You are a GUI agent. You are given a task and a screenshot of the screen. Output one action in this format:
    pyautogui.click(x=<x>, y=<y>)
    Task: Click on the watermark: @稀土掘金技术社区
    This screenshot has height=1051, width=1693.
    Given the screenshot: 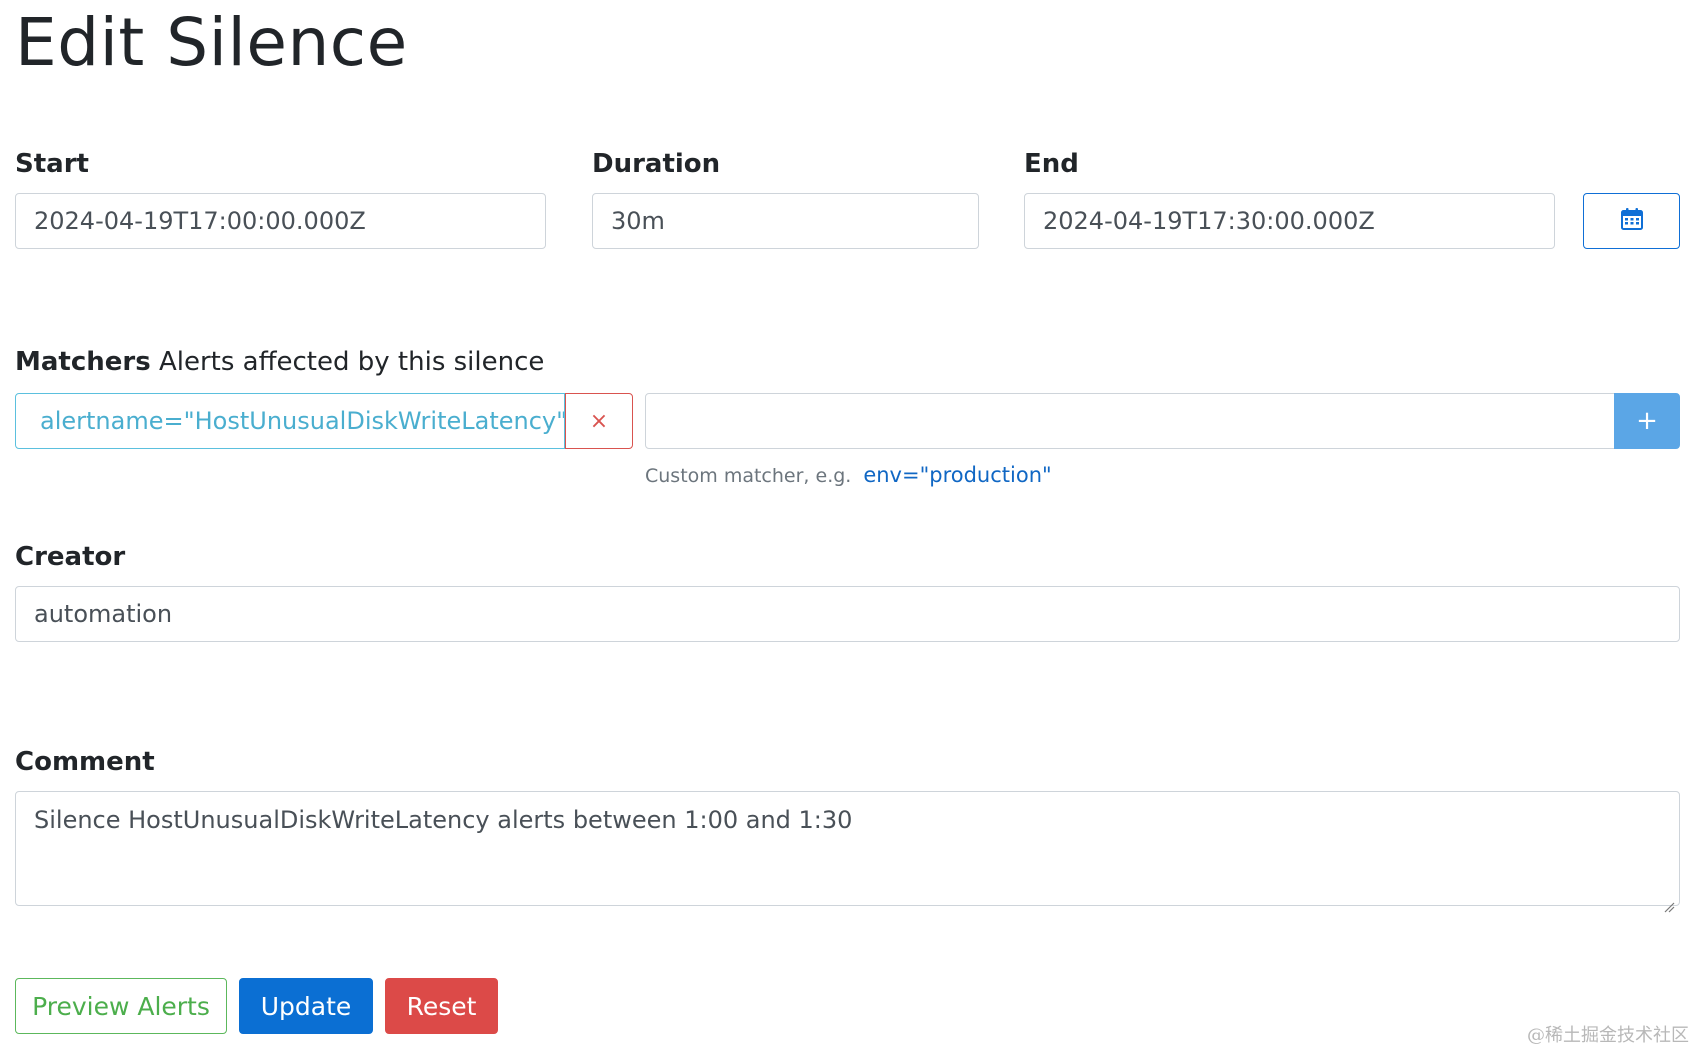 What is the action you would take?
    pyautogui.click(x=1608, y=1035)
    